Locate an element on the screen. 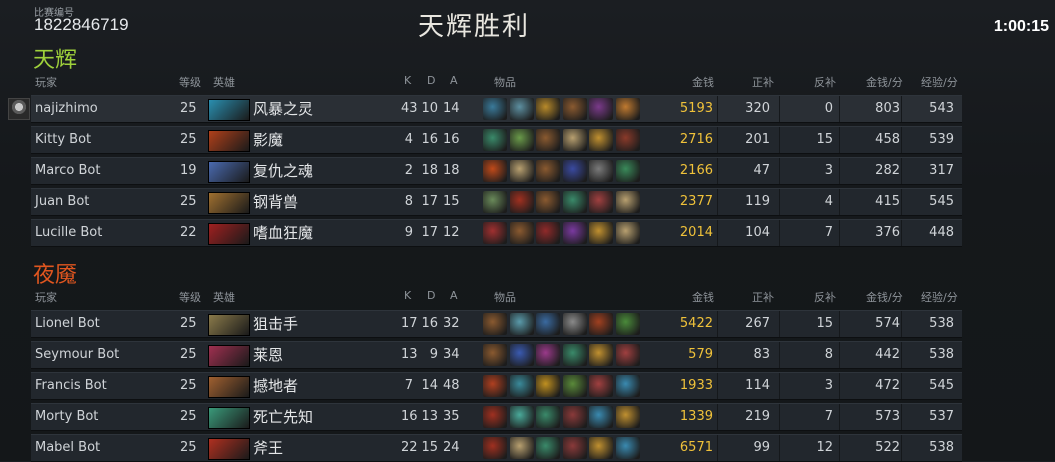  player-row: Lucille Bot 22 嗜血狂魔 9 17 12 2014 104 7 376 448 is located at coordinates (496, 233).